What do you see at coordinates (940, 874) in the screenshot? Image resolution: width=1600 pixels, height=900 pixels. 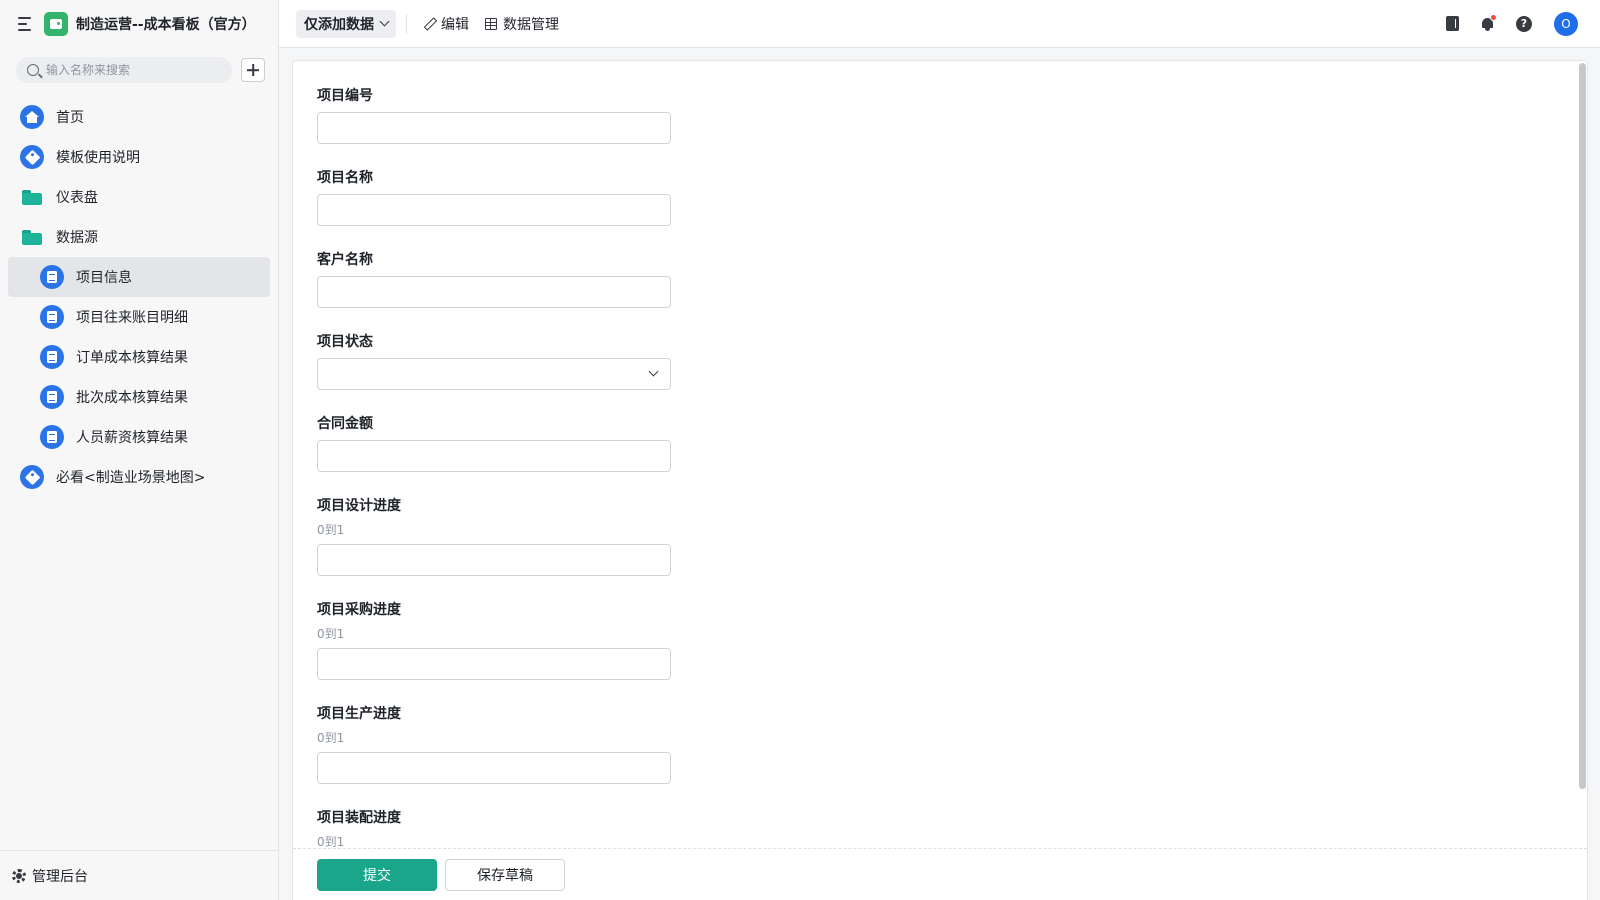 I see `form-footer: 提交 保存草稿` at bounding box center [940, 874].